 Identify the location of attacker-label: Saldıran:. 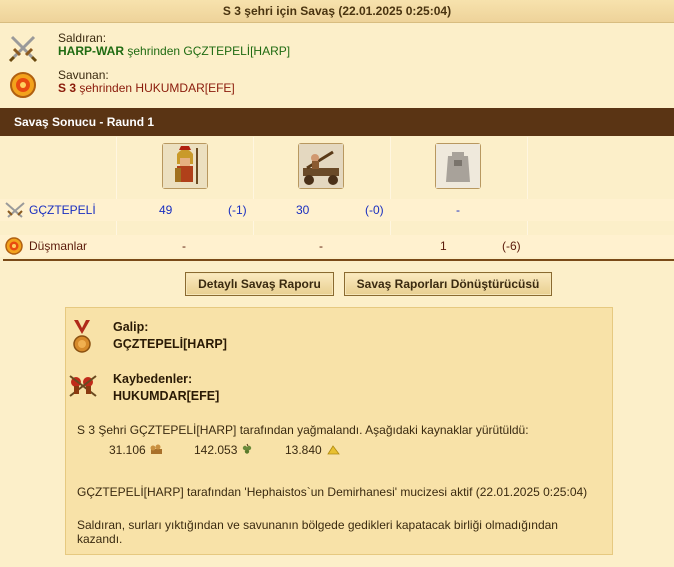
(82, 38).